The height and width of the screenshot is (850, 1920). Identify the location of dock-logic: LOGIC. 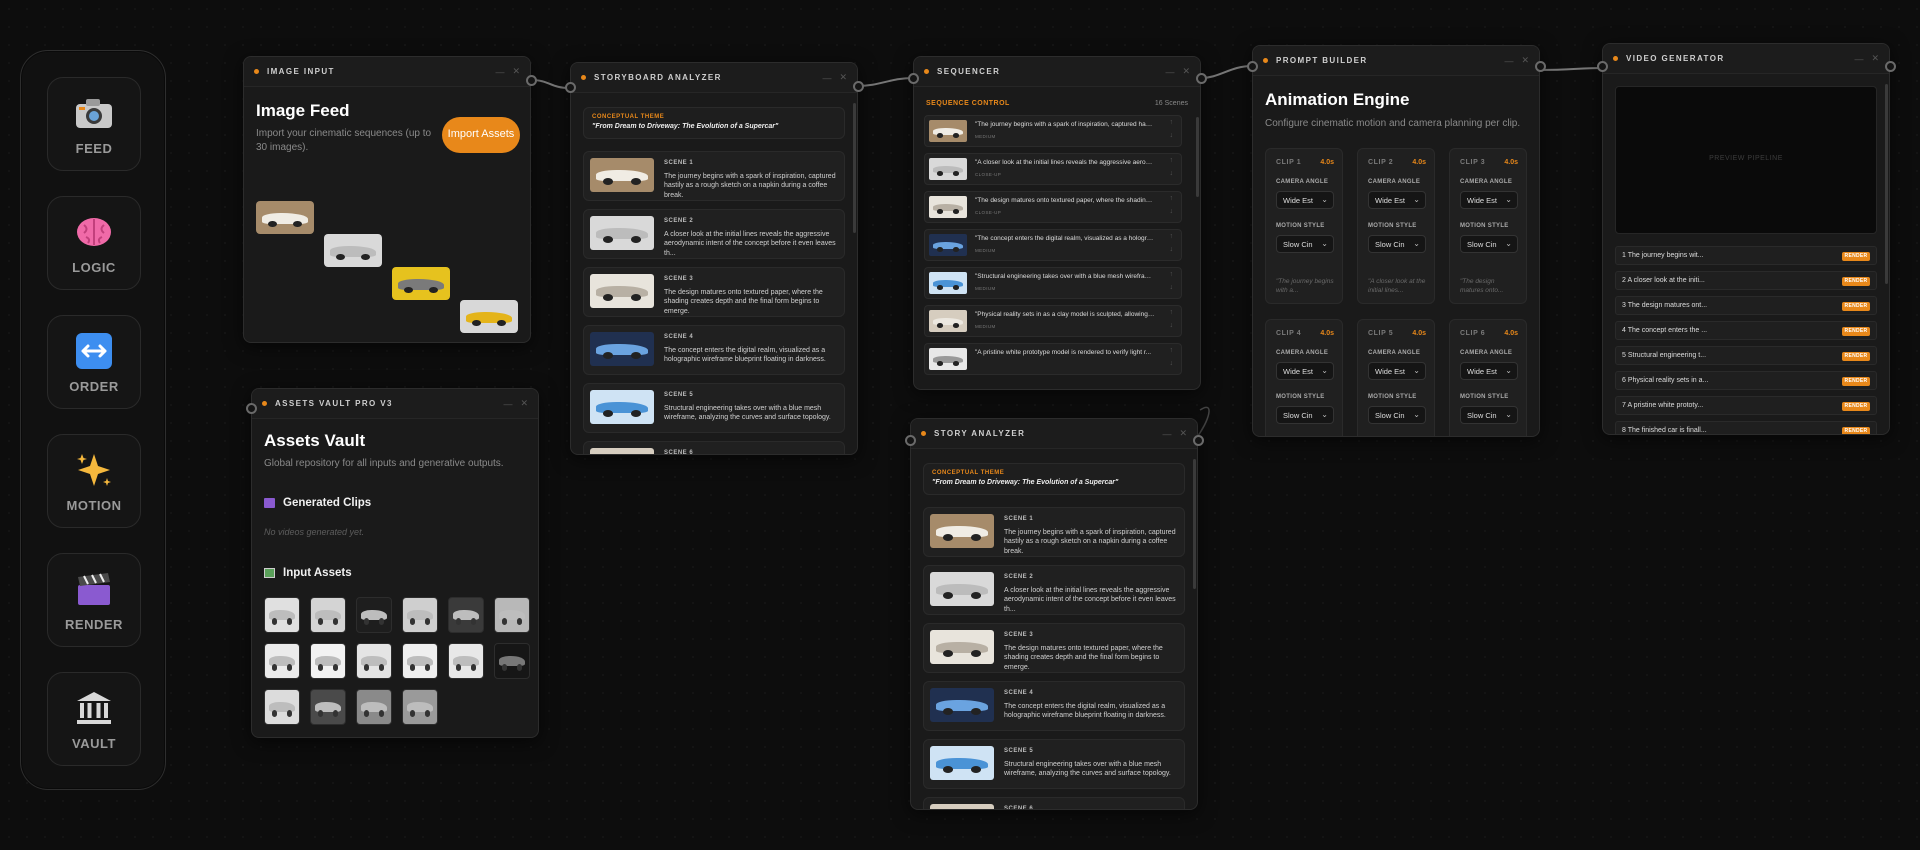
(94, 243).